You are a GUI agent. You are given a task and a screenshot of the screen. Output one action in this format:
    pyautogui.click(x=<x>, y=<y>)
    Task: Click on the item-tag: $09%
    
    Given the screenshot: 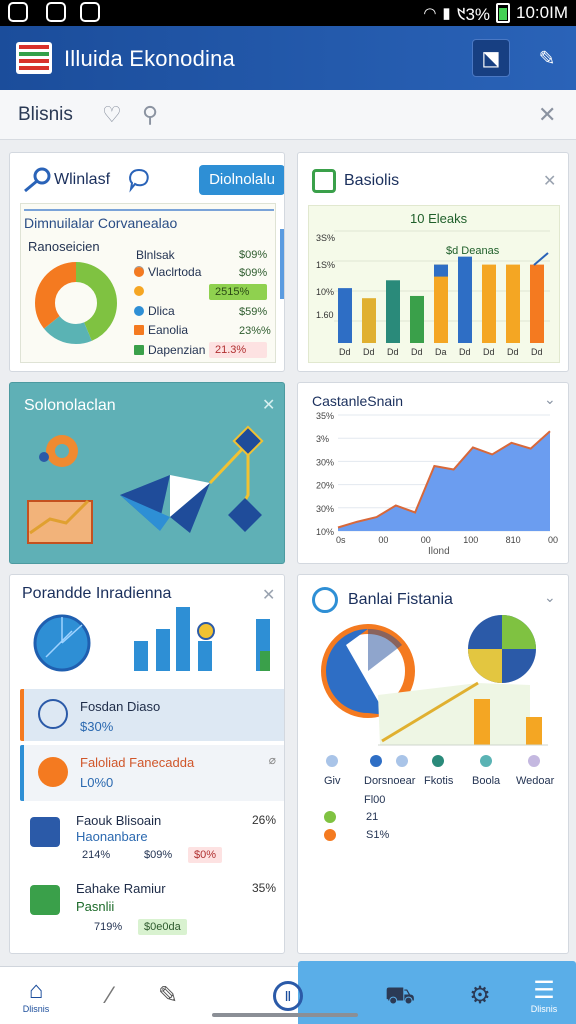 What is the action you would take?
    pyautogui.click(x=158, y=855)
    